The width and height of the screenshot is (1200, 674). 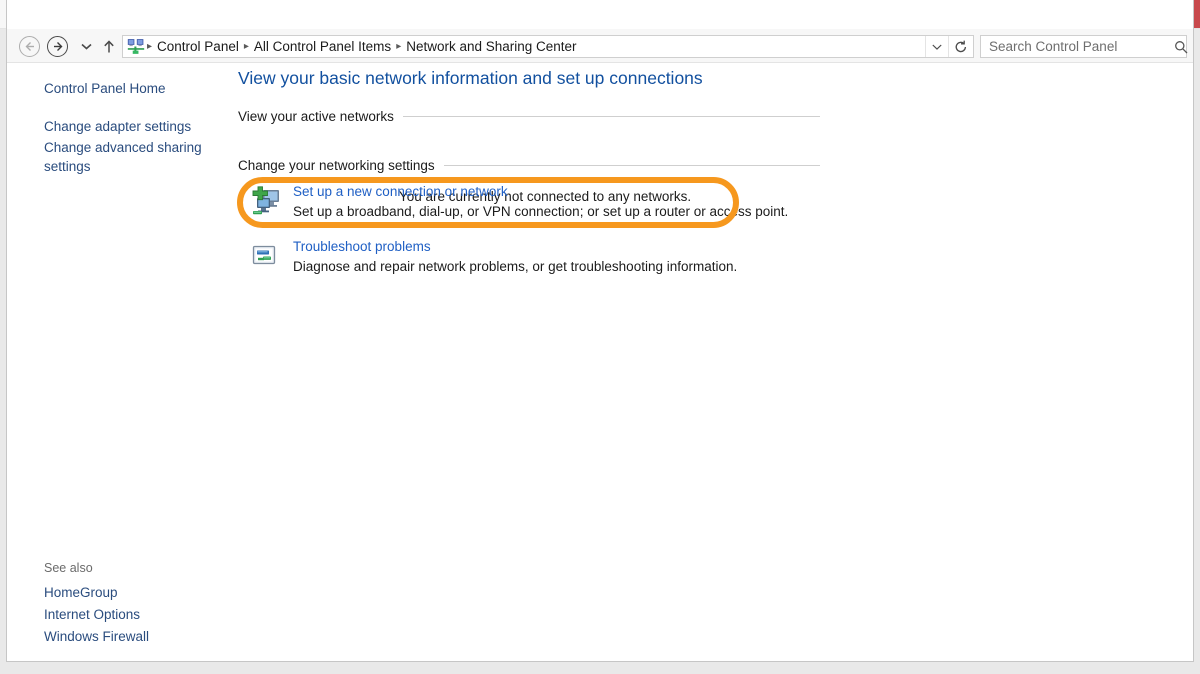 I want to click on see-also-label: See also, so click(x=68, y=568).